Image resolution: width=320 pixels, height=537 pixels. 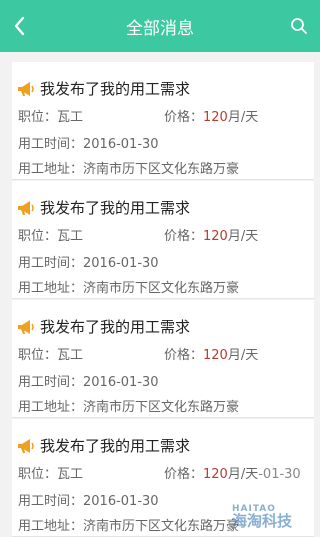 I want to click on watermark-text: HAITAO 海淘科技, so click(x=262, y=517).